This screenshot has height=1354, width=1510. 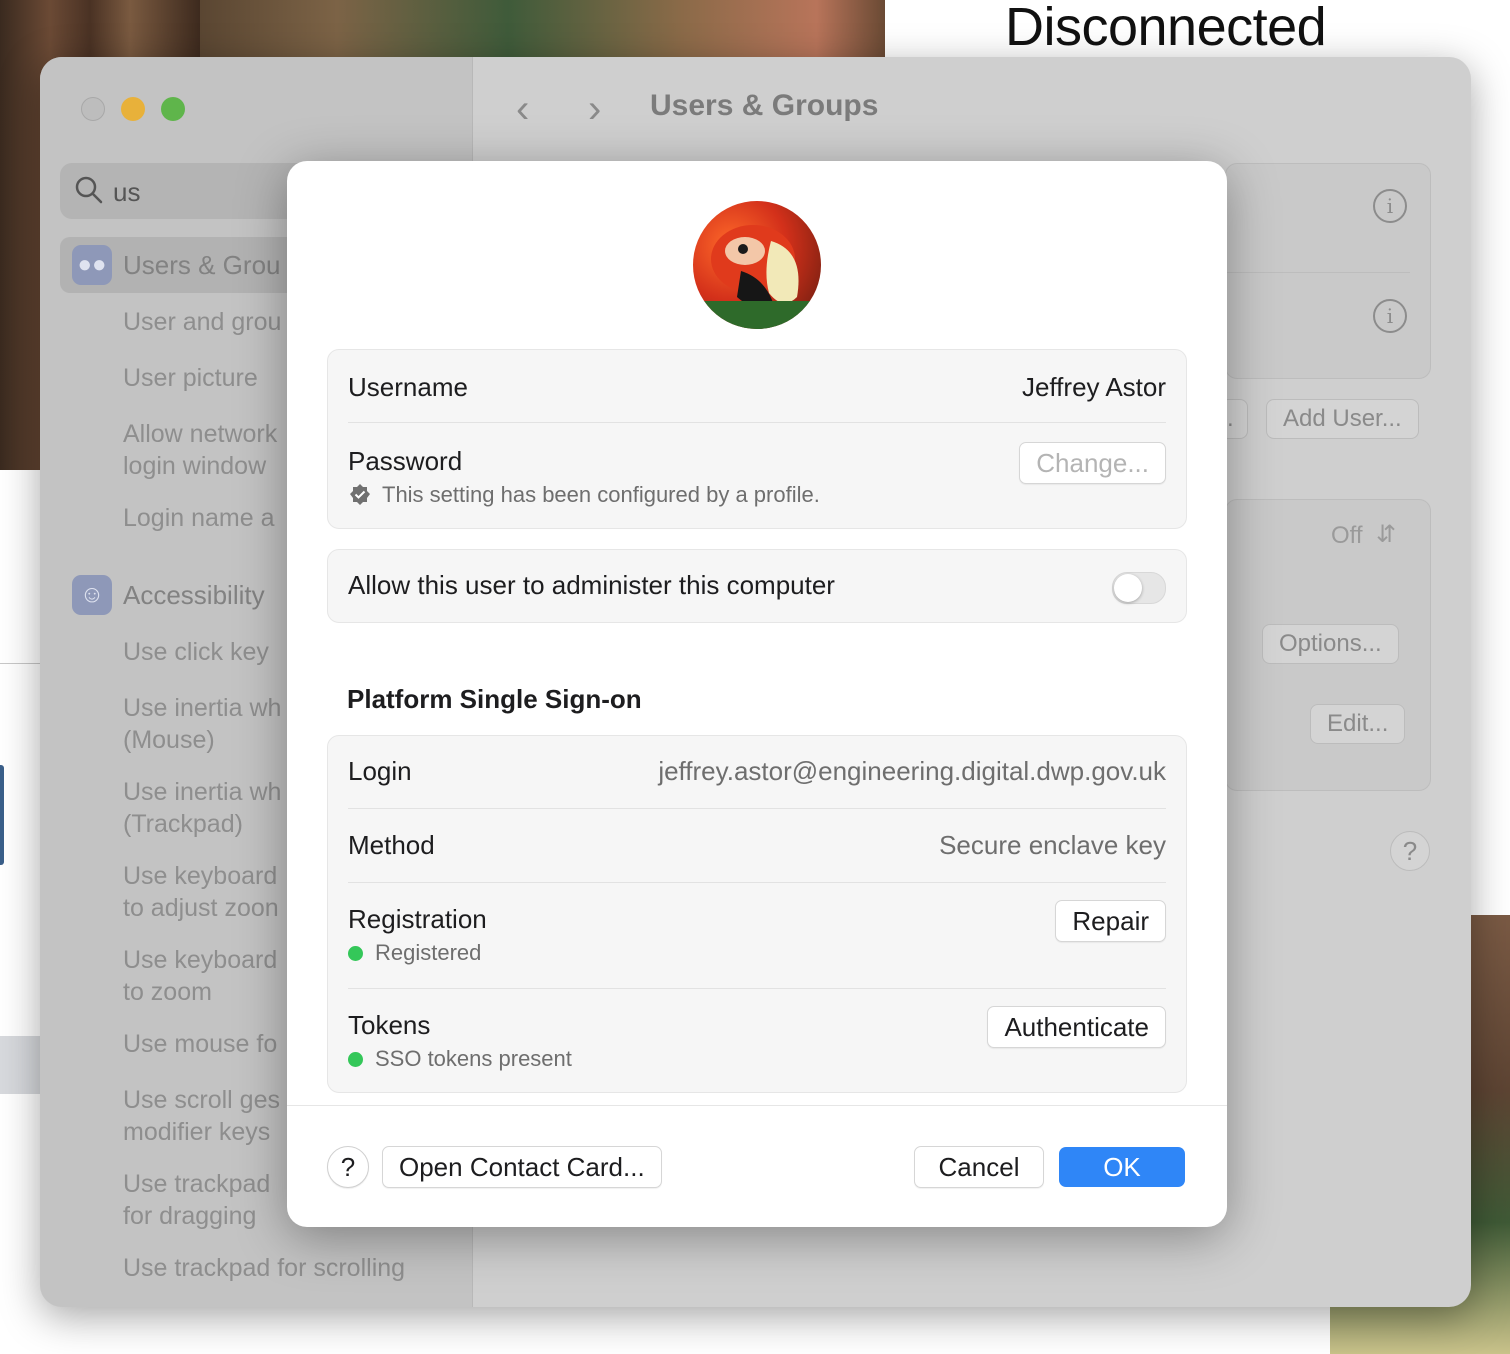 What do you see at coordinates (200, 976) in the screenshot?
I see `sidebar-result-item: Use keyboard to zoom` at bounding box center [200, 976].